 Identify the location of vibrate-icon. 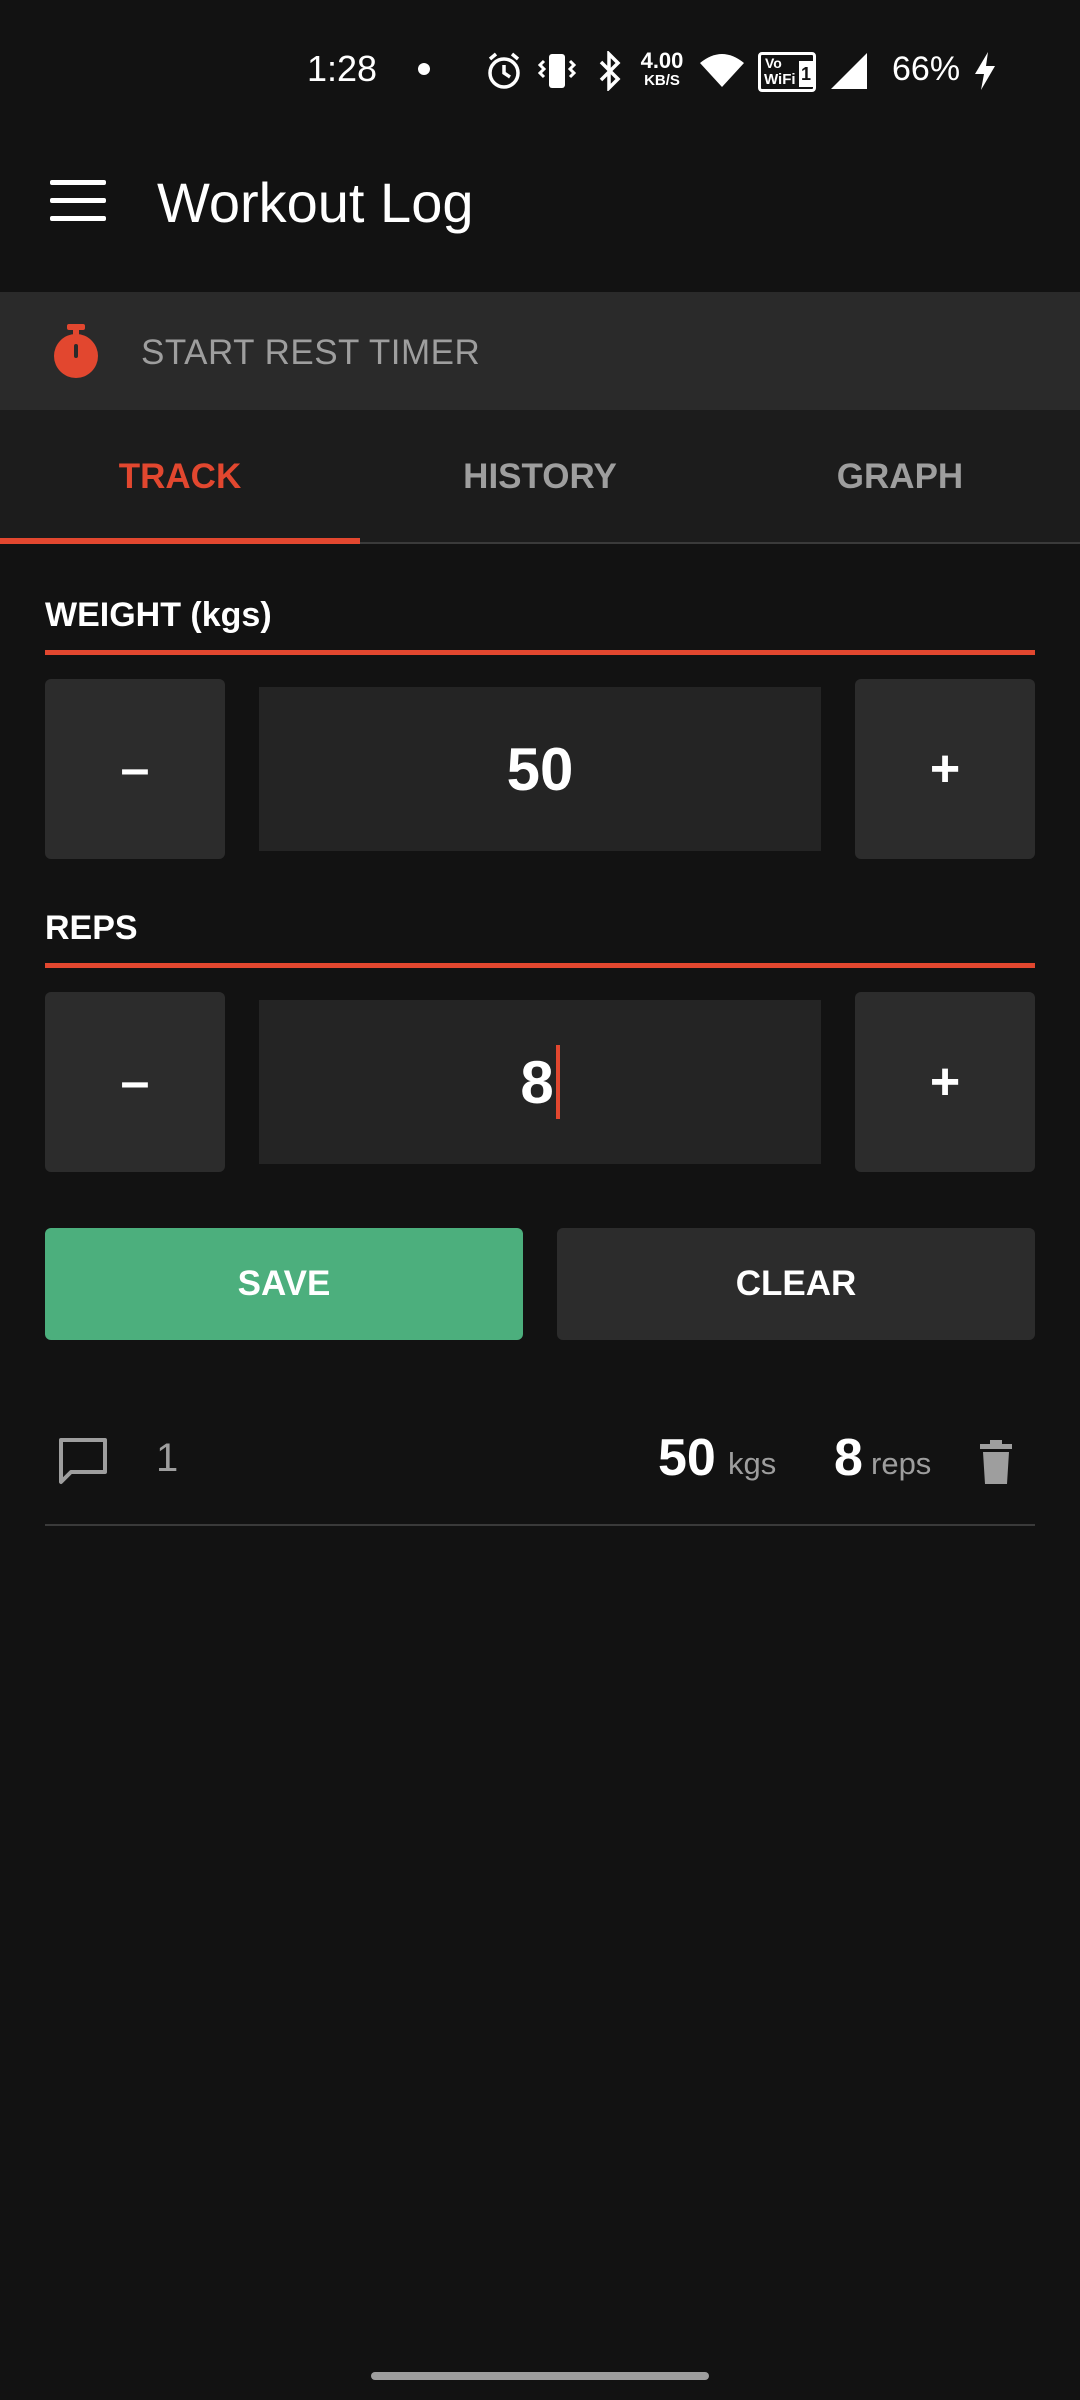
(557, 71).